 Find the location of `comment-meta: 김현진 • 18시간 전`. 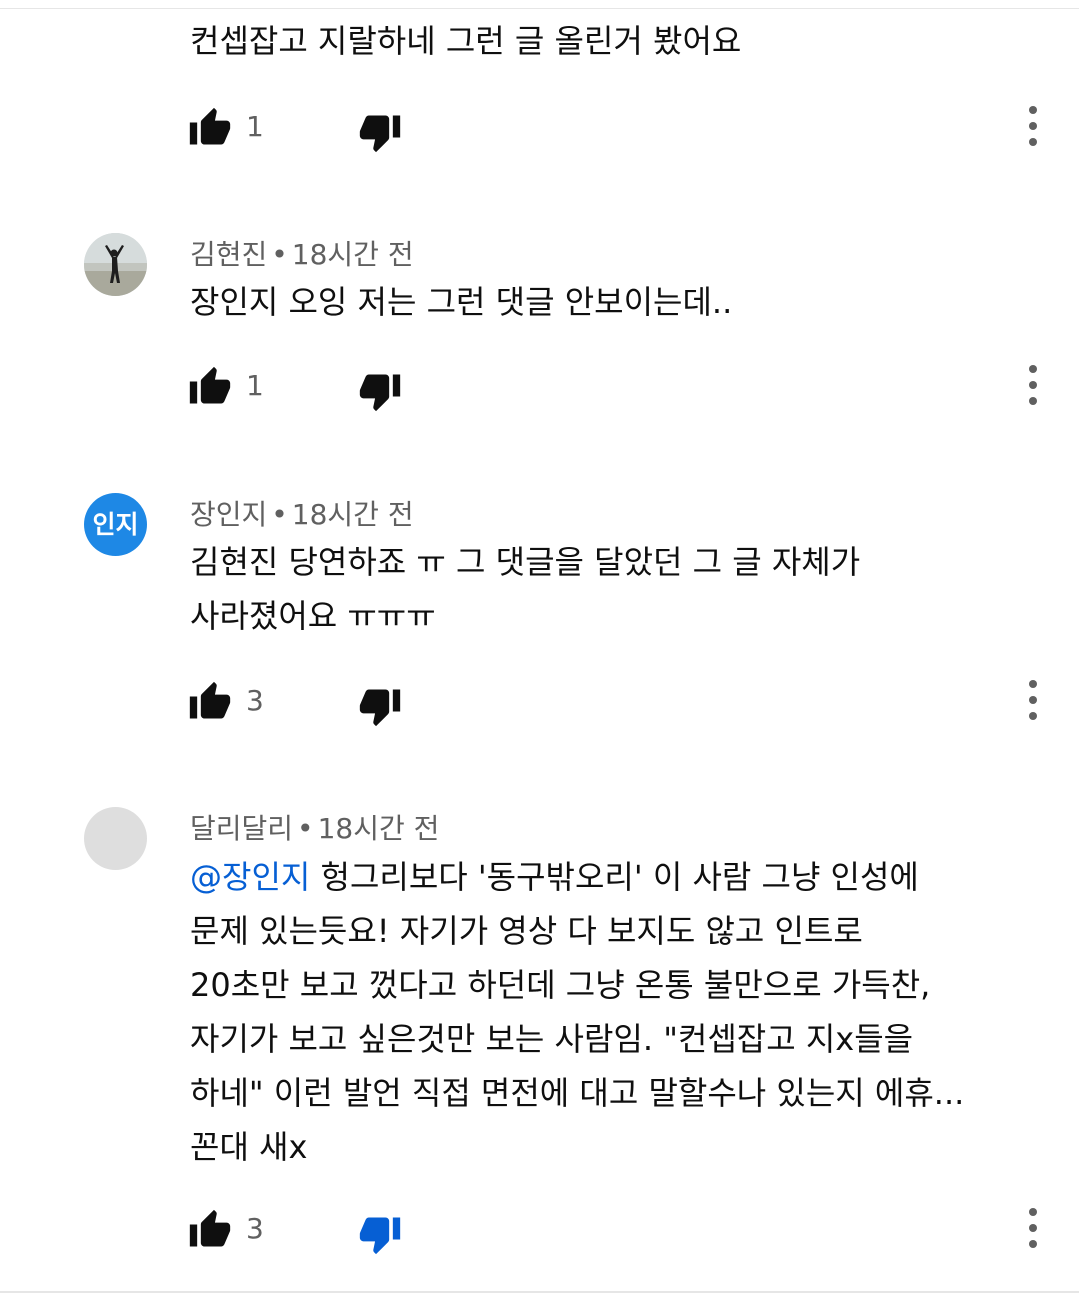

comment-meta: 김현진 • 18시간 전 is located at coordinates (302, 253).